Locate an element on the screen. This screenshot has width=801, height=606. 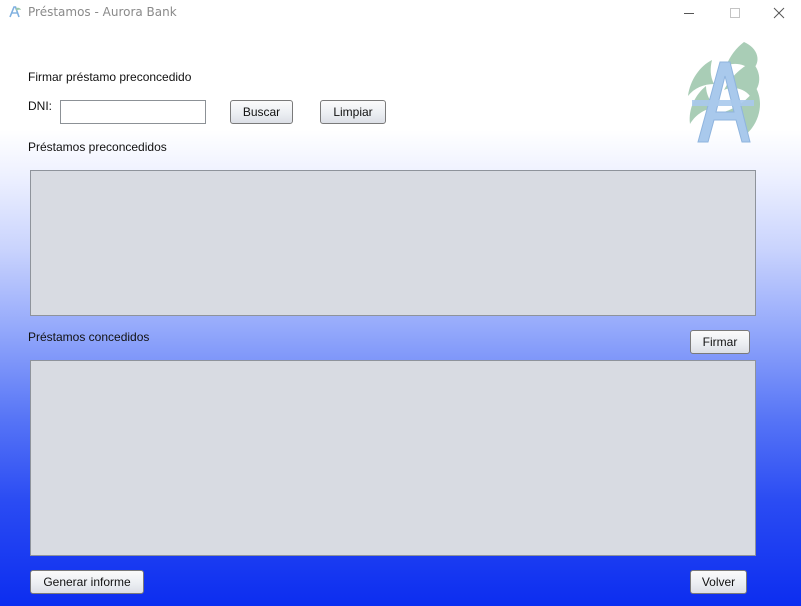
back-button: Volver is located at coordinates (718, 582).